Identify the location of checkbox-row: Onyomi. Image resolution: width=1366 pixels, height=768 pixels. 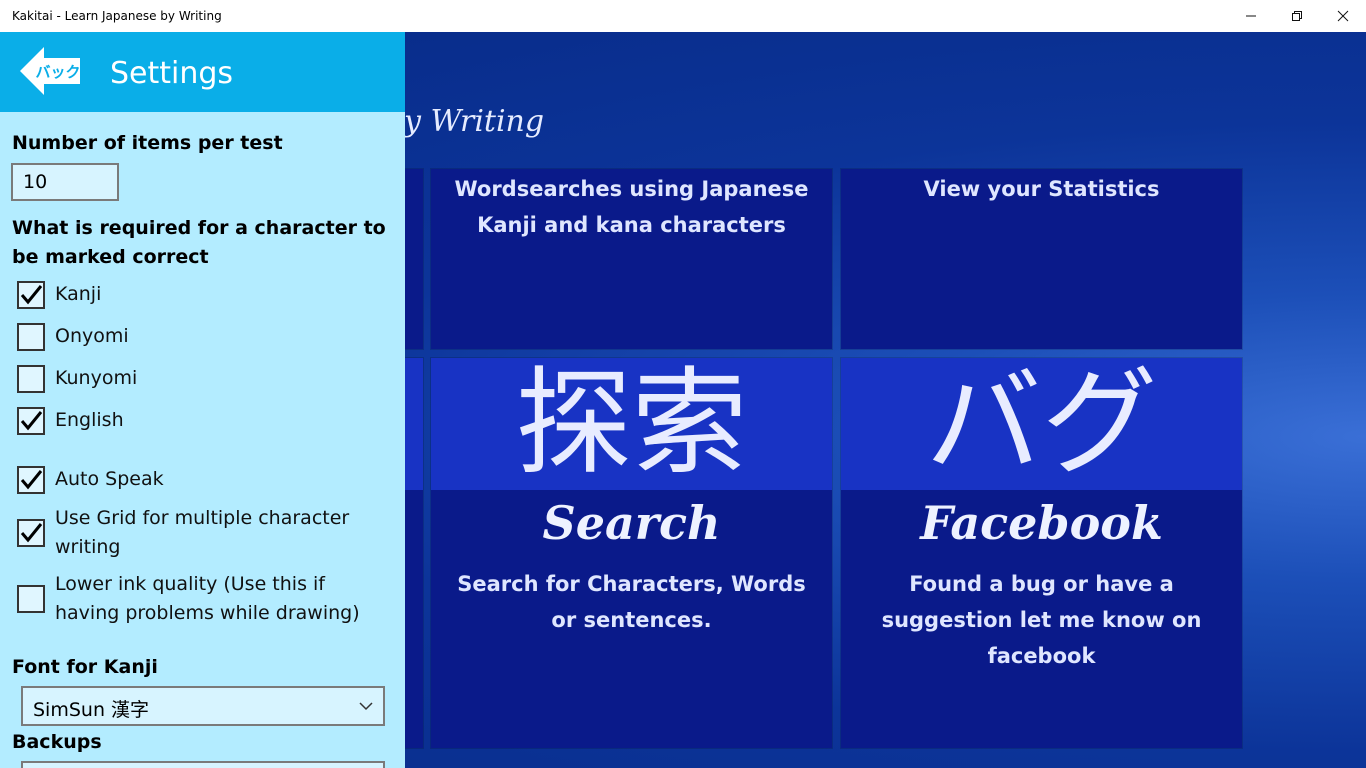
(206, 336).